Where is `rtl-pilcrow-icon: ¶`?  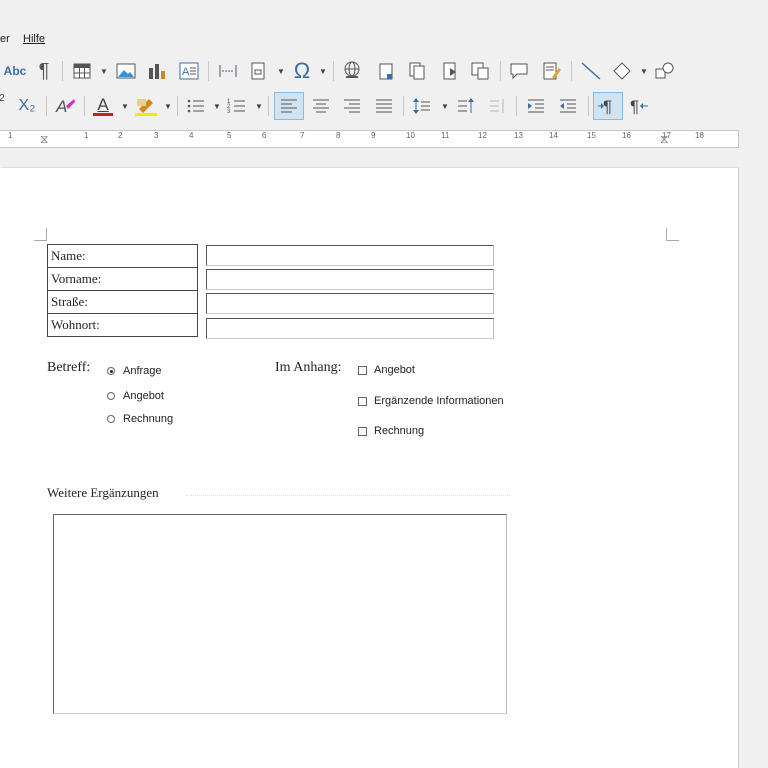
rtl-pilcrow-icon: ¶ is located at coordinates (639, 106).